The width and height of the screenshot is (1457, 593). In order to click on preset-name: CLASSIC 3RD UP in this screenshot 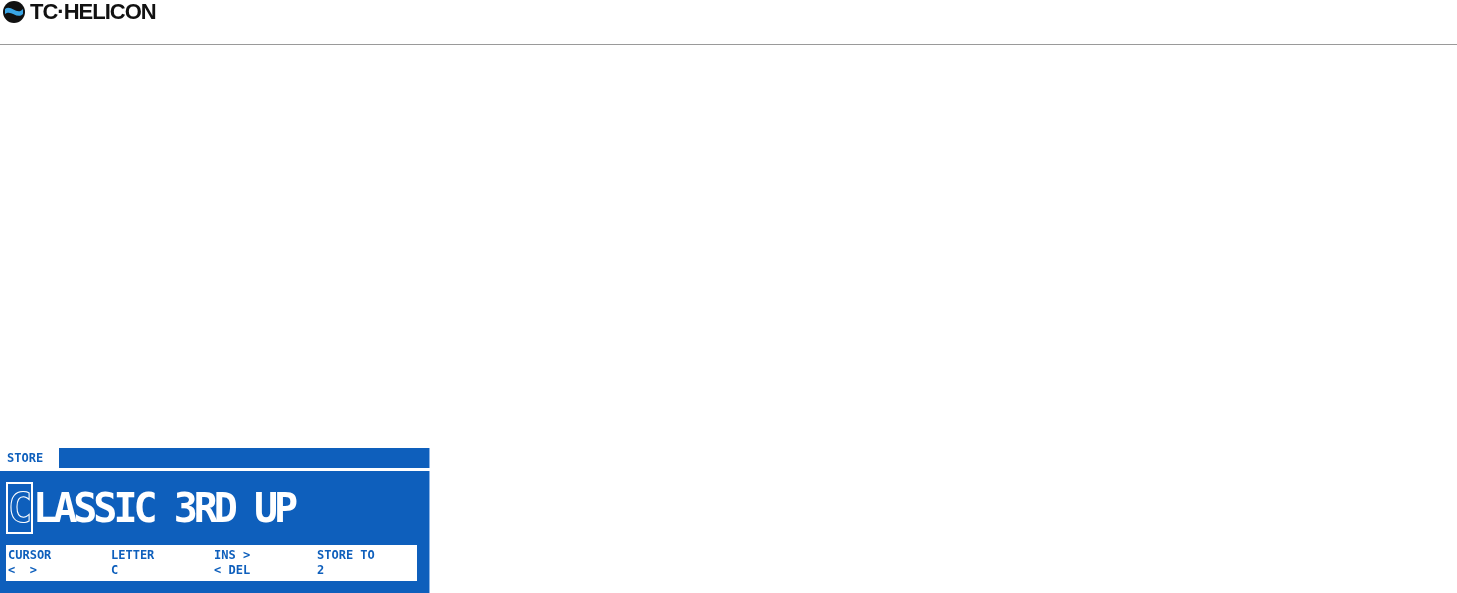, I will do `click(150, 508)`.